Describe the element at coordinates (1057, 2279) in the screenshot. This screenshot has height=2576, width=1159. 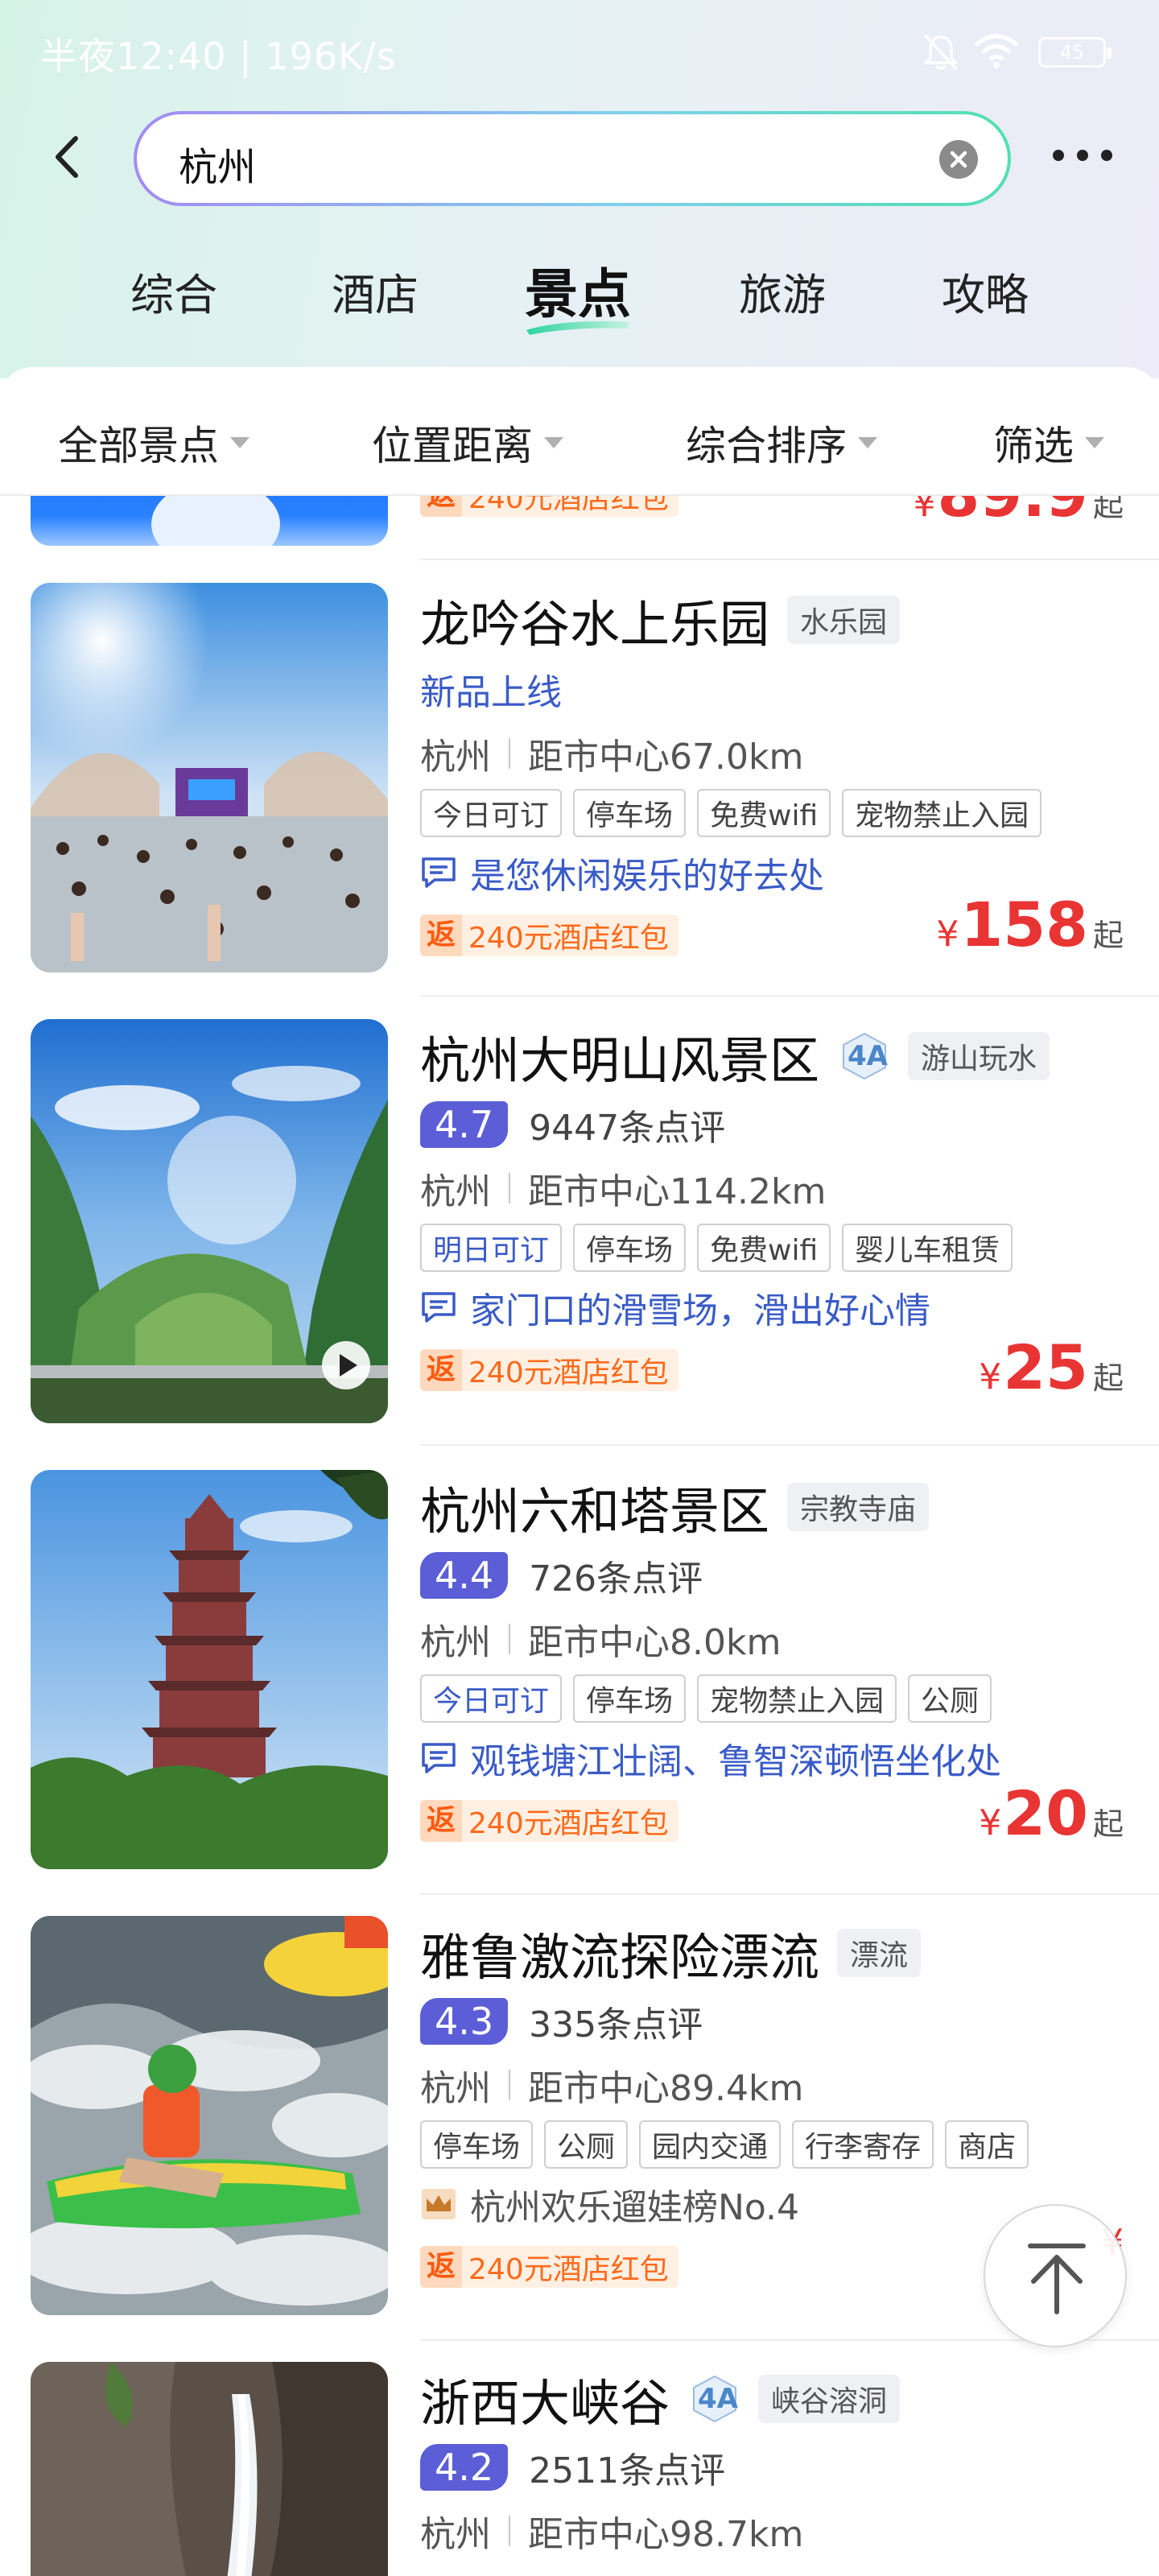
I see `arrow-up-icon` at that location.